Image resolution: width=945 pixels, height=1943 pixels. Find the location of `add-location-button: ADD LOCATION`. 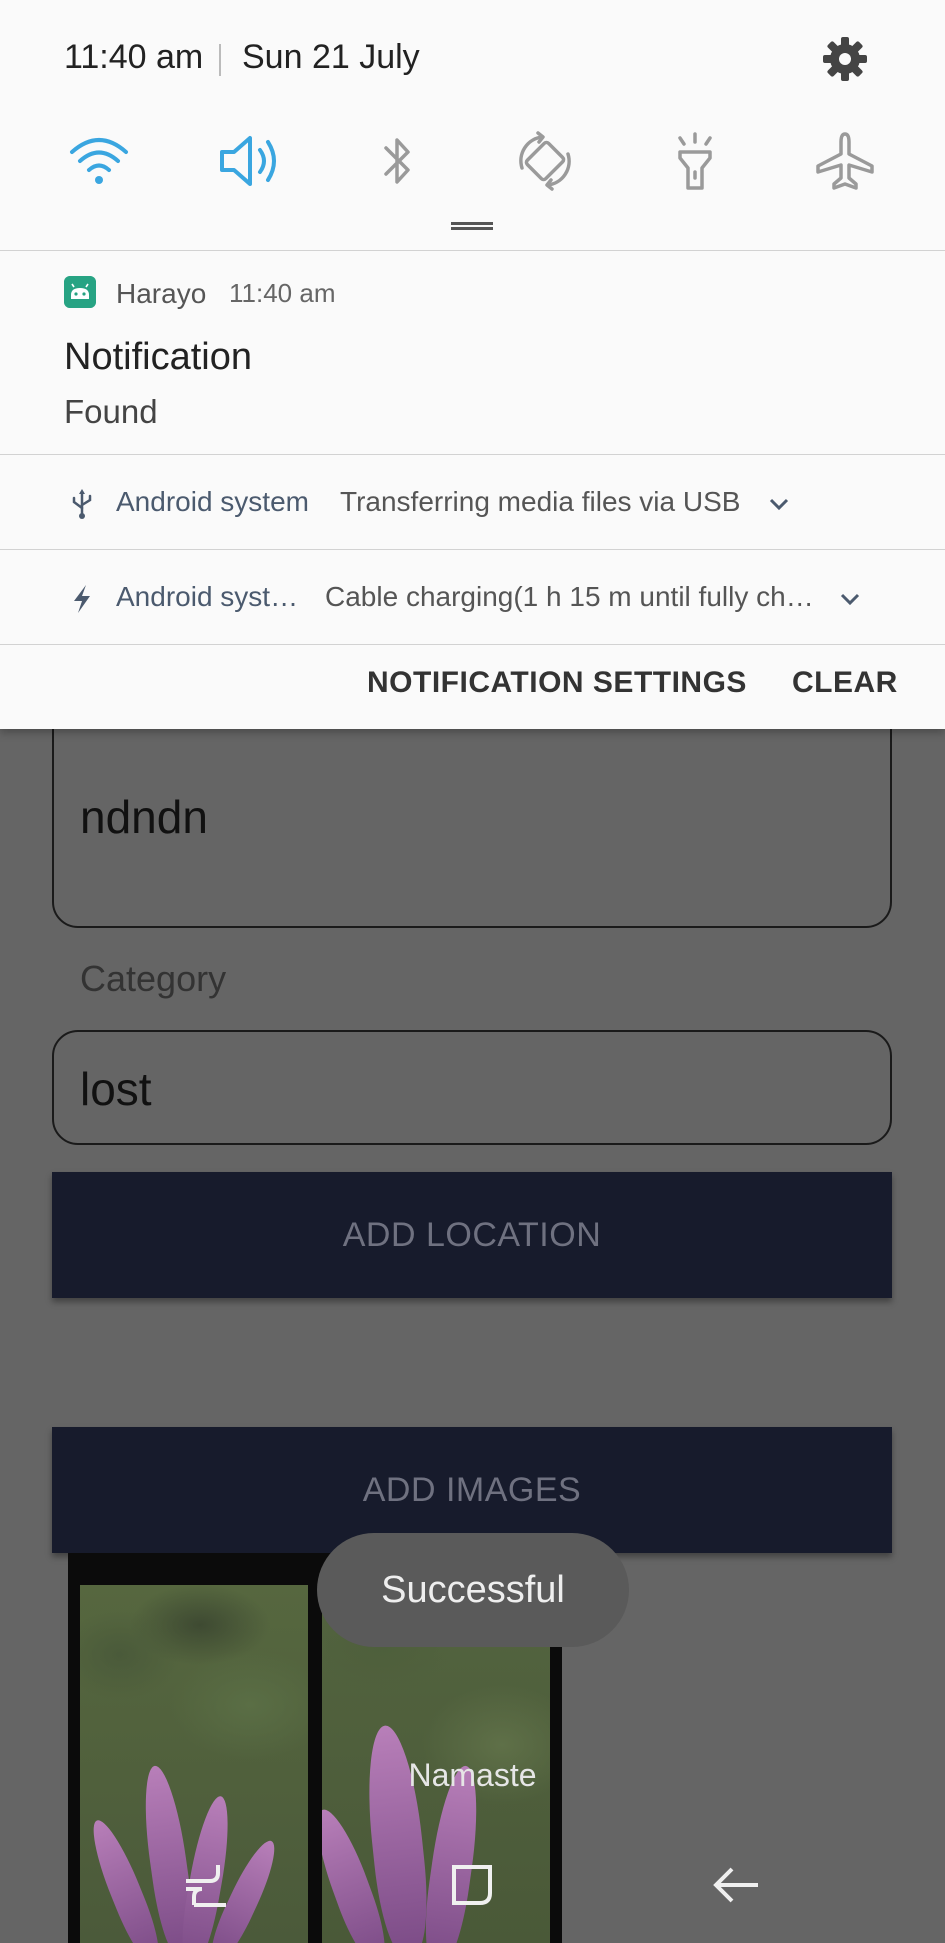

add-location-button: ADD LOCATION is located at coordinates (472, 1235).